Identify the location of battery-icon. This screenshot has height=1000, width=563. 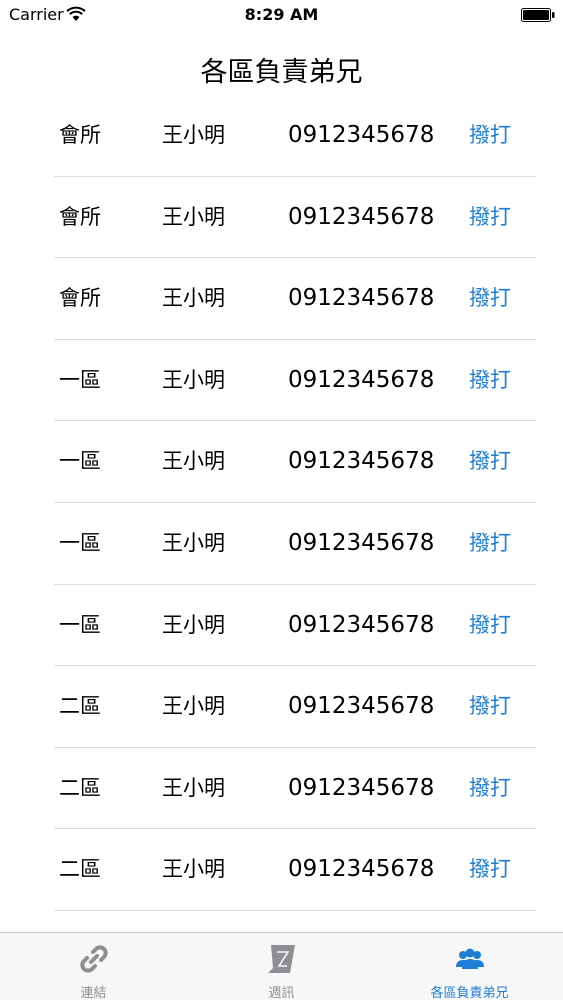
(538, 15).